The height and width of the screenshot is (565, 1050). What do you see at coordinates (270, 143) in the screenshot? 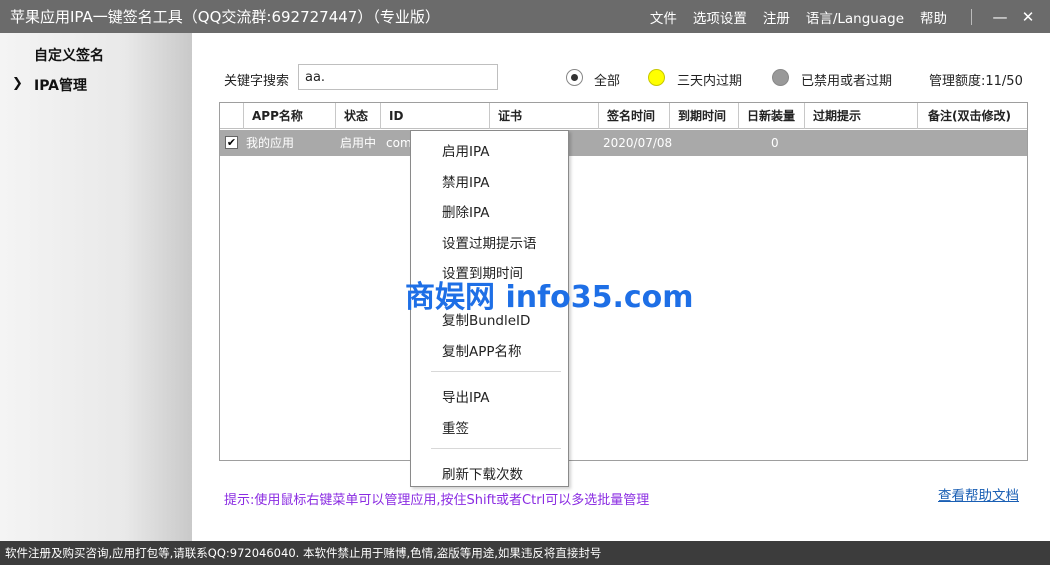
I see `cell-app-name: 我的应用` at bounding box center [270, 143].